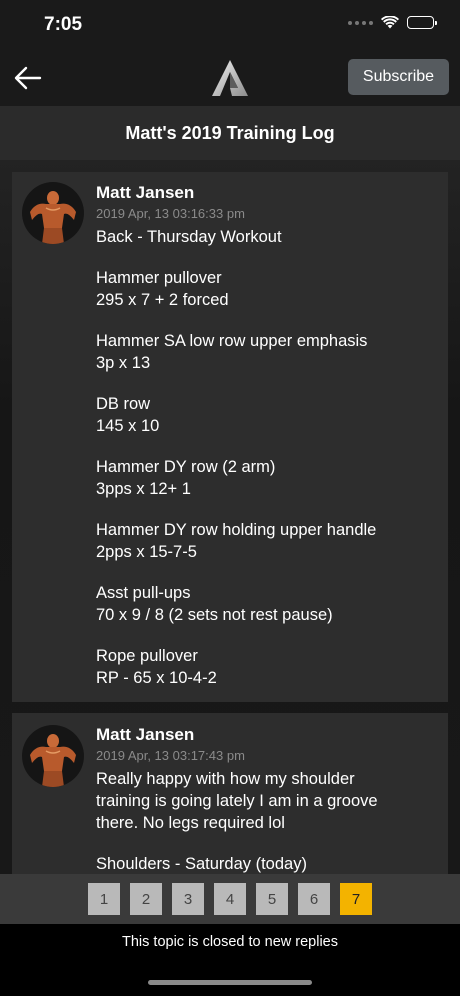 Image resolution: width=460 pixels, height=996 pixels. I want to click on post-date: 2019 Apr, 13 03:16:33 pm, so click(170, 213).